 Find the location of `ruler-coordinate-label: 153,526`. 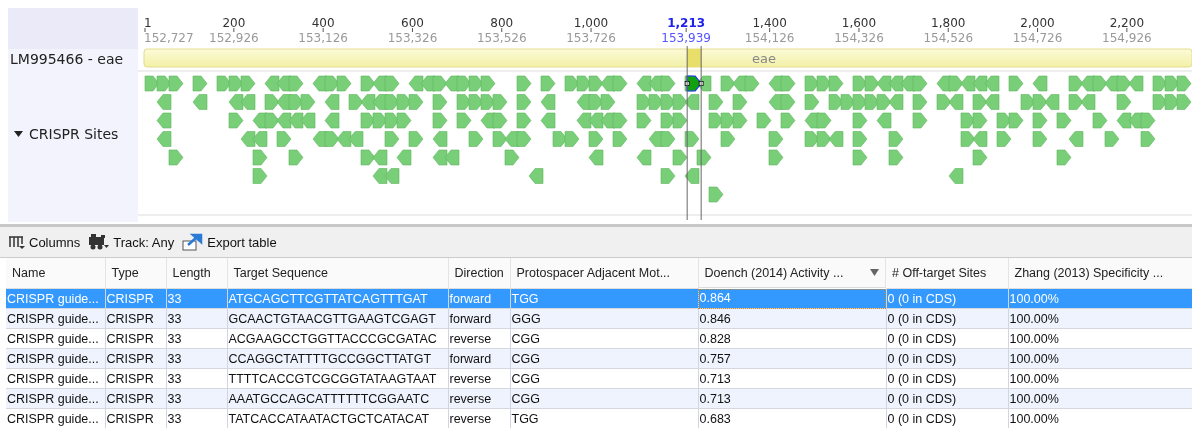

ruler-coordinate-label: 153,526 is located at coordinates (501, 38).